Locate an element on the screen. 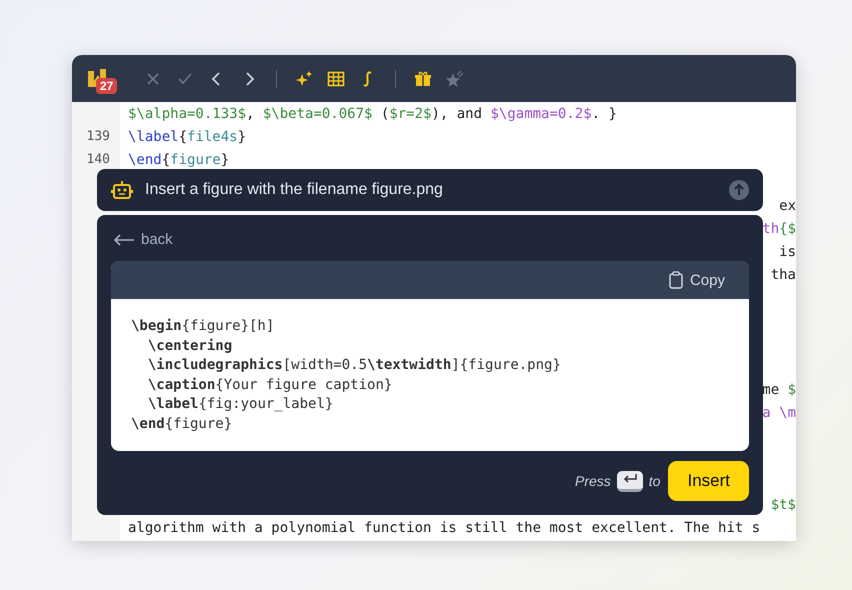 The image size is (852, 590). code-line: me $ is located at coordinates (779, 390).